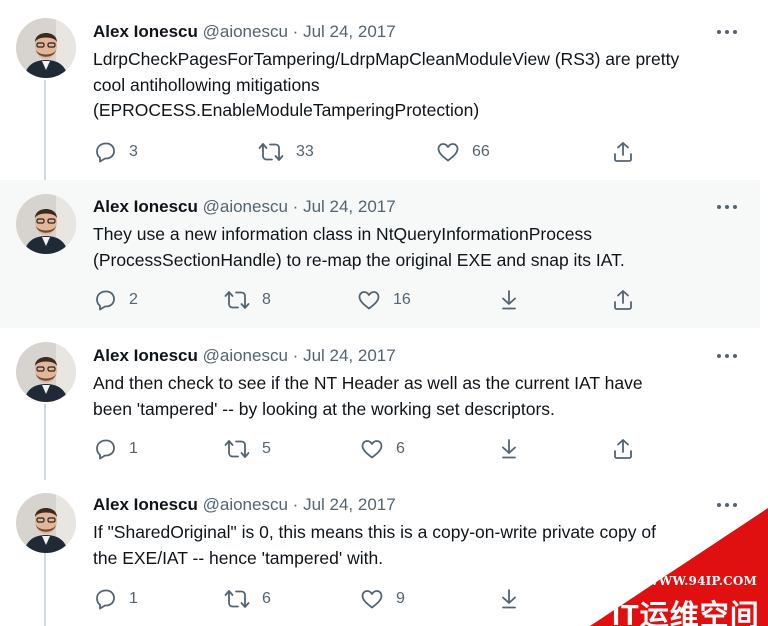 Image resolution: width=768 pixels, height=626 pixels. Describe the element at coordinates (400, 598) in the screenshot. I see `like-count: 9` at that location.